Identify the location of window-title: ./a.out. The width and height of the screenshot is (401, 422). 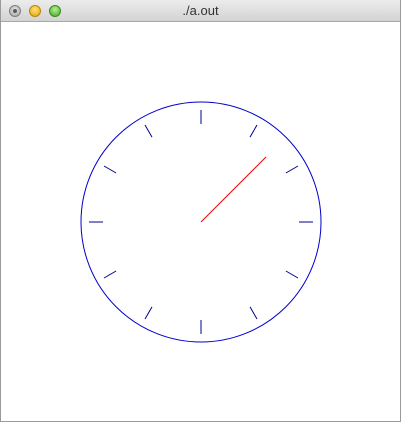
(200, 10).